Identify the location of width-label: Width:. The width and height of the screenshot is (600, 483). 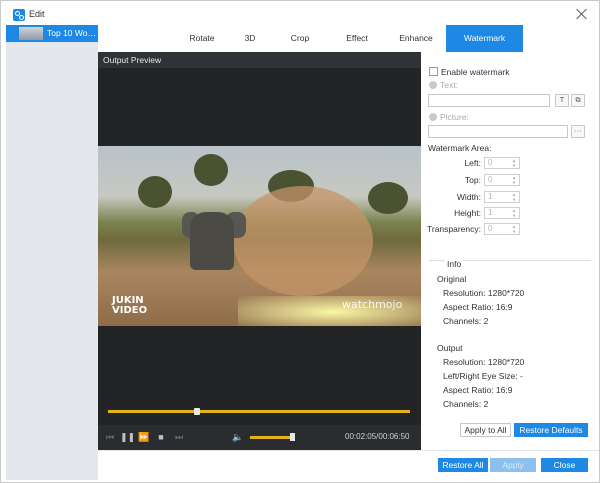
(468, 197).